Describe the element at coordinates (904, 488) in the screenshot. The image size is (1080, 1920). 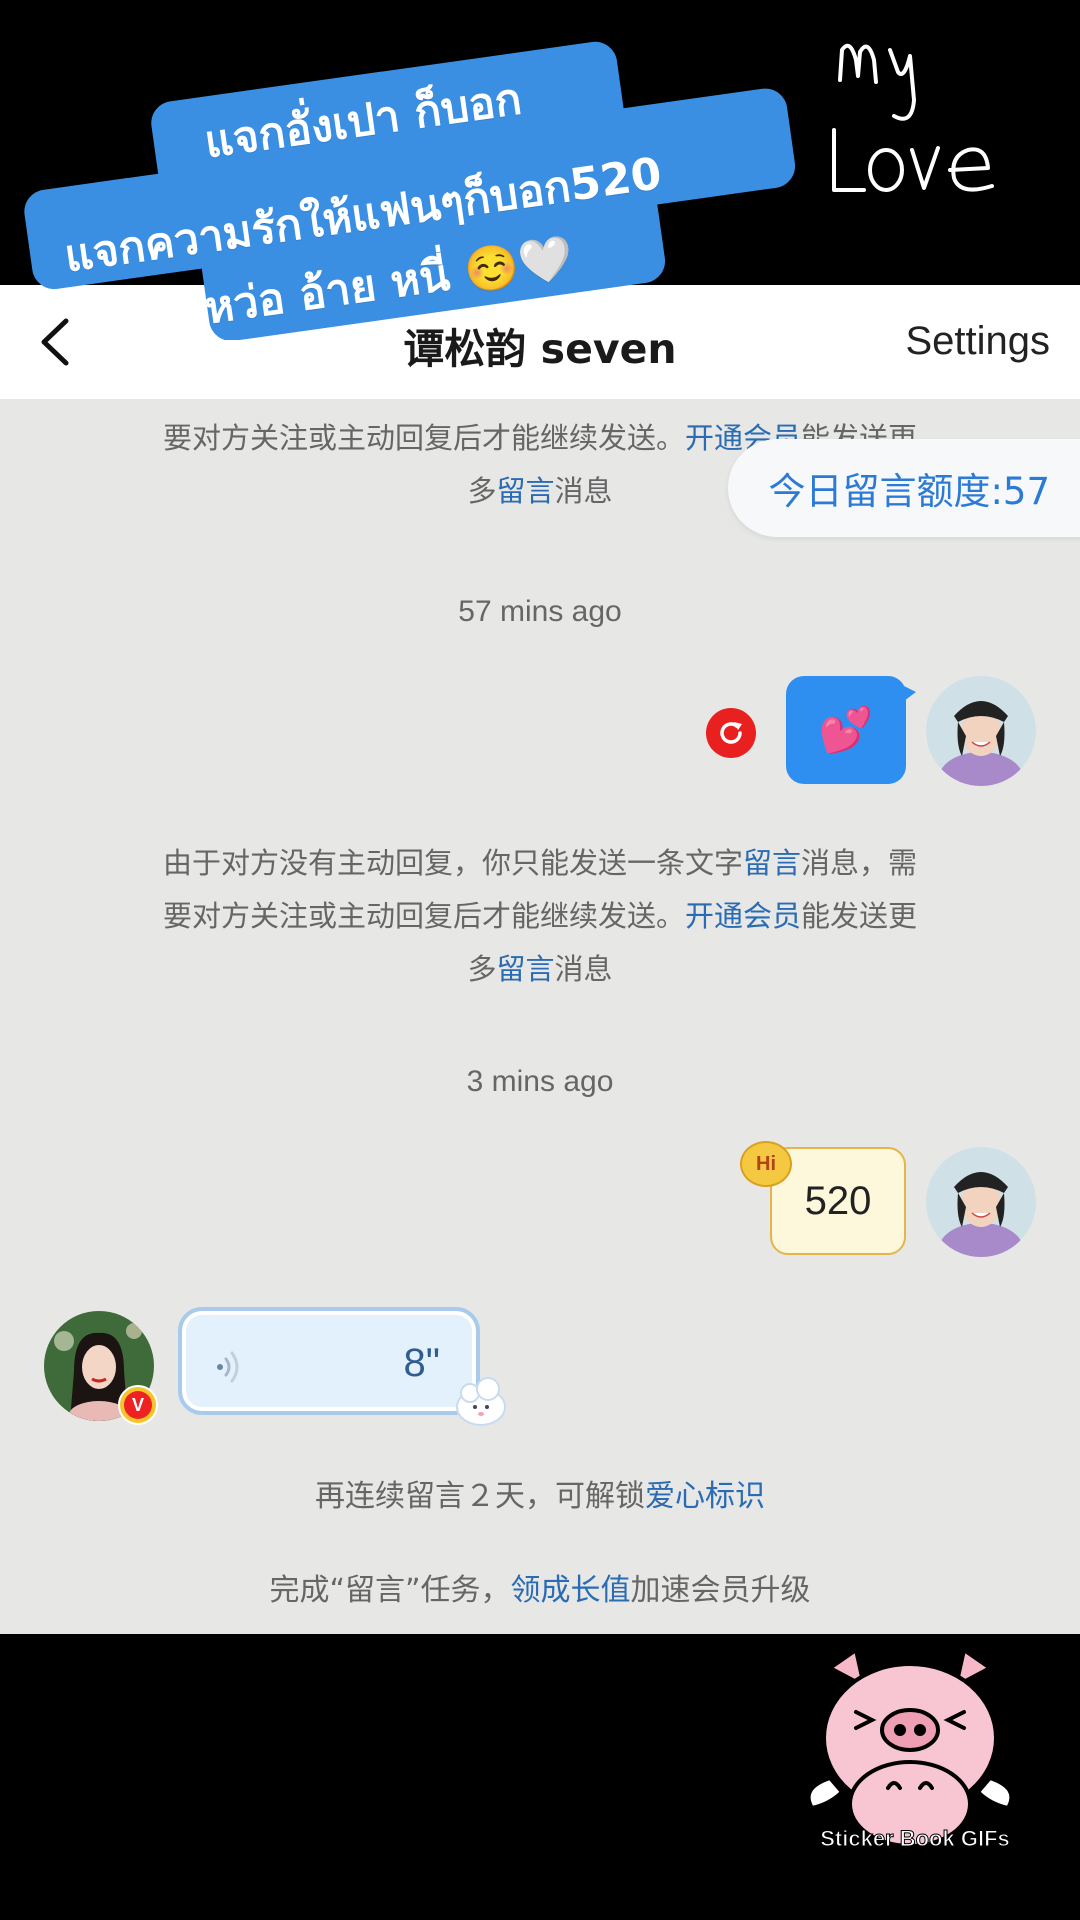
I see `quota-pill: 今日留言额度:57` at that location.